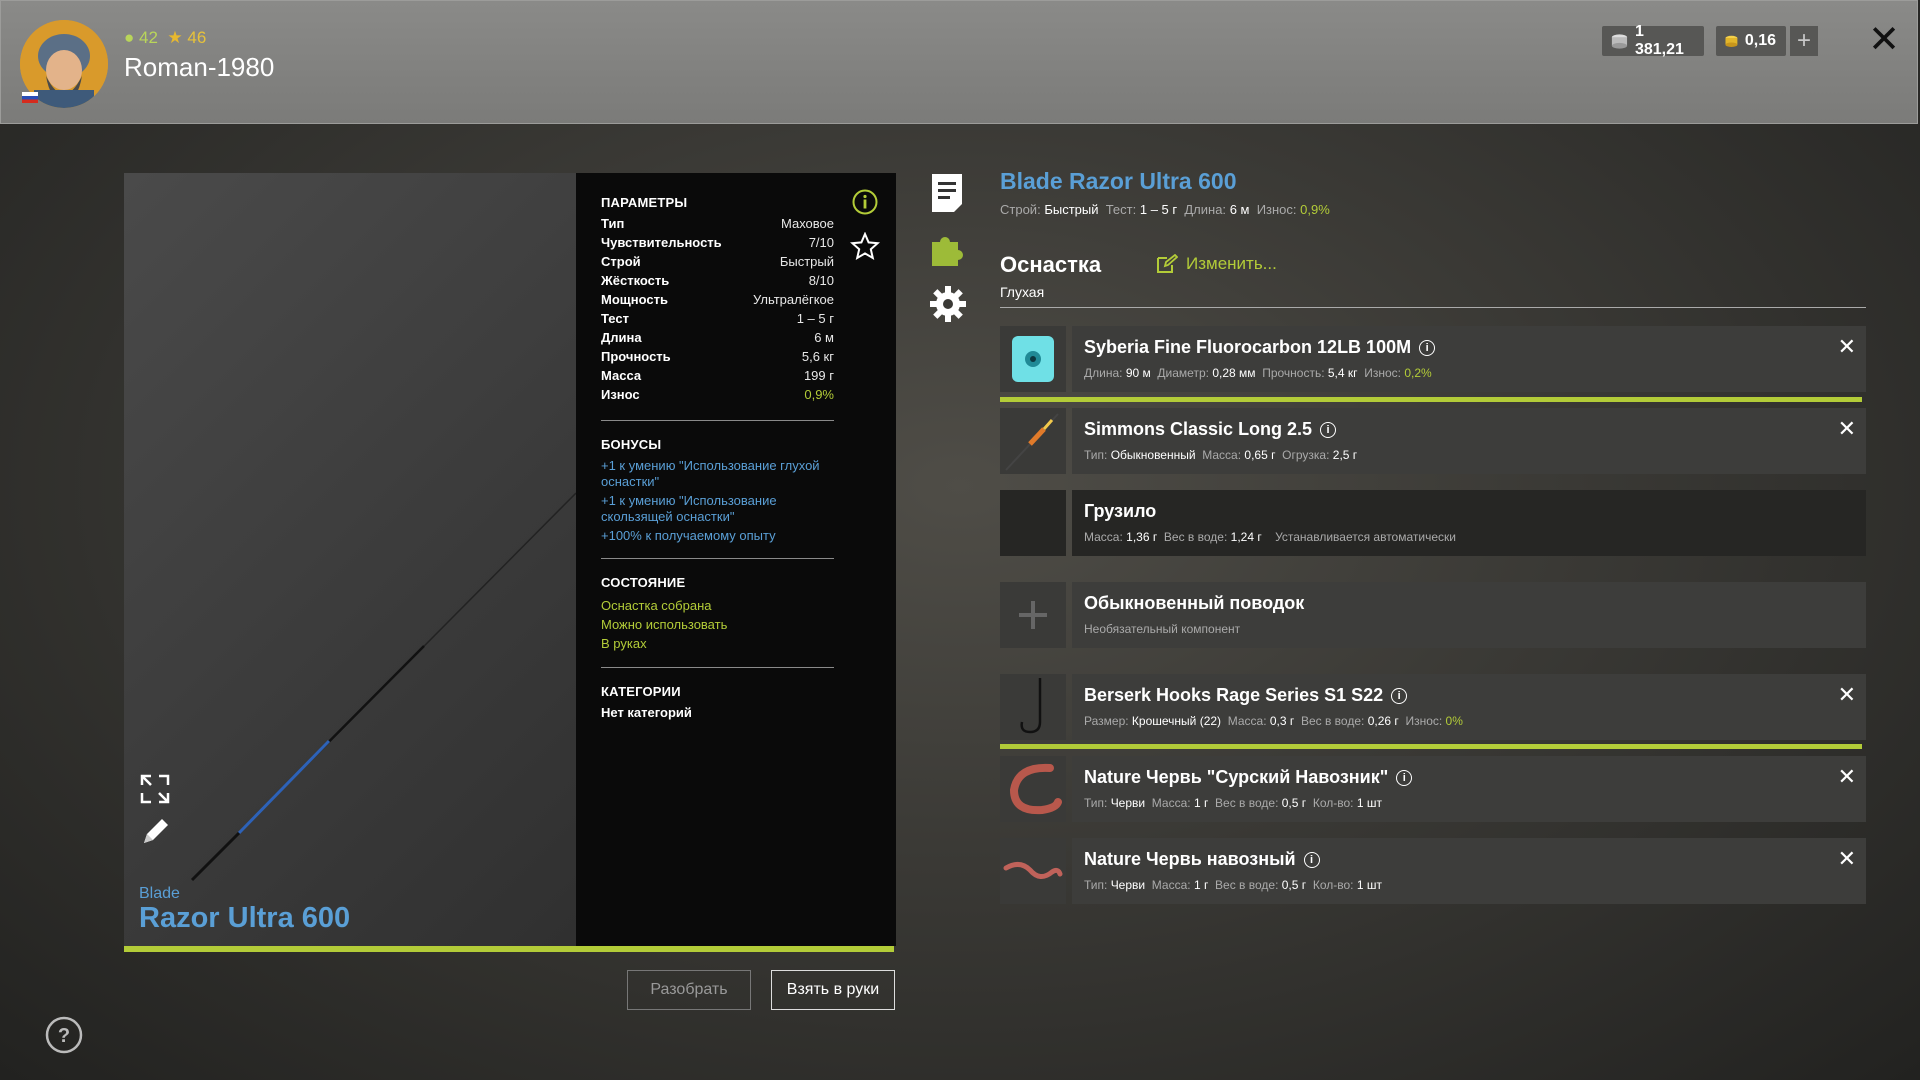 The image size is (1920, 1080). Describe the element at coordinates (1118, 181) in the screenshot. I see `item-title: Blade Razor Ultra 600` at that location.